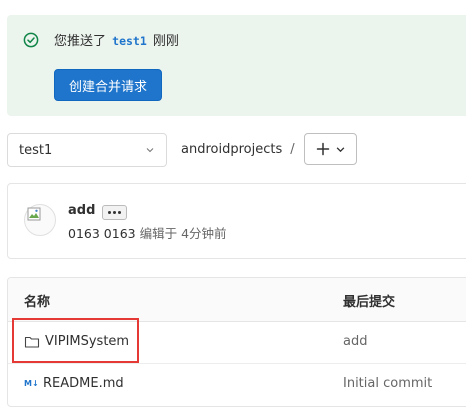 Image resolution: width=466 pixels, height=414 pixels. What do you see at coordinates (165, 41) in the screenshot?
I see `alert-text-after: 刚刚` at bounding box center [165, 41].